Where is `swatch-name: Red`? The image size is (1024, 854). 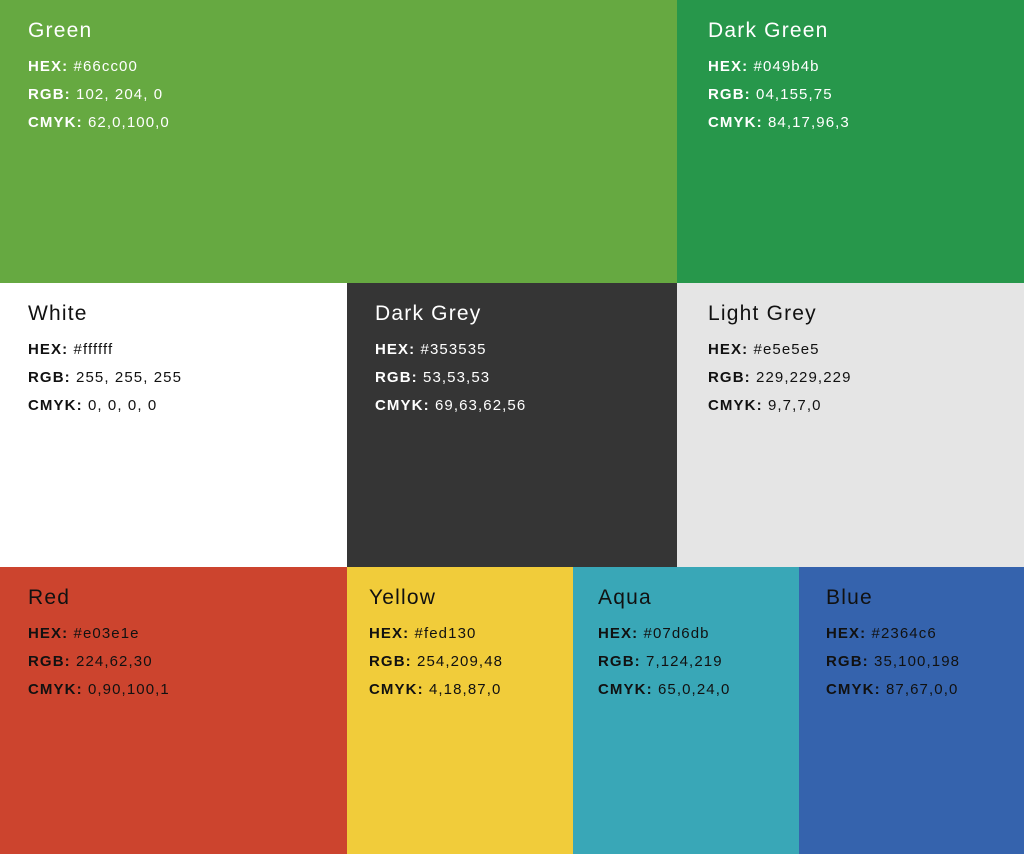 swatch-name: Red is located at coordinates (49, 597).